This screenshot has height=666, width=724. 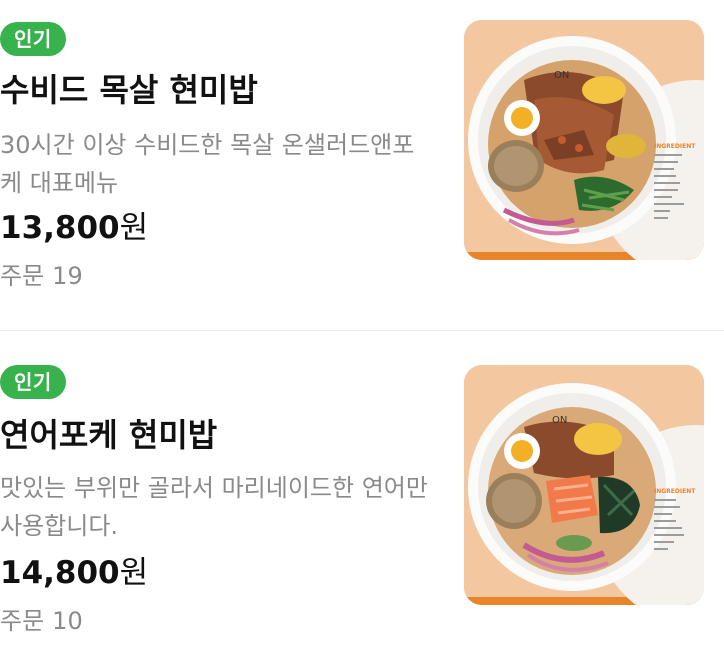 What do you see at coordinates (109, 435) in the screenshot?
I see `menu-item-title: 연어포케 현미밥` at bounding box center [109, 435].